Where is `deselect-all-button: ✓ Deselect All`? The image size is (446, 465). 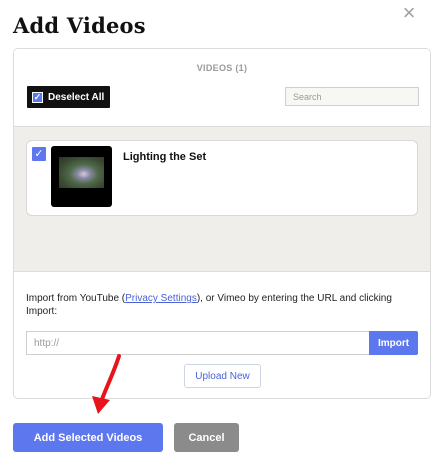
deselect-all-button: ✓ Deselect All is located at coordinates (69, 97).